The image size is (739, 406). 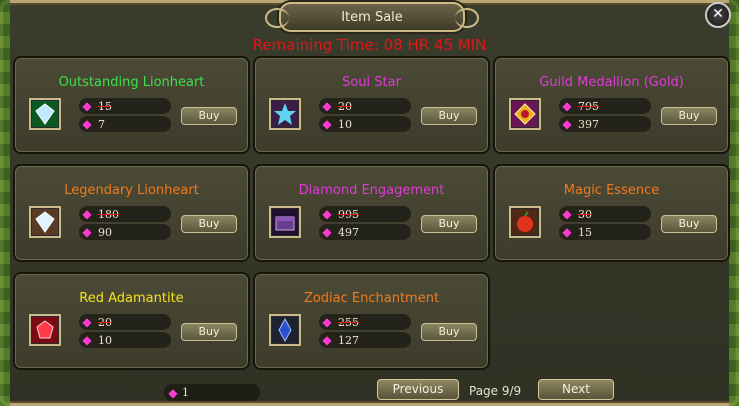 What do you see at coordinates (125, 124) in the screenshot?
I see `sale-price: ◆ 7` at bounding box center [125, 124].